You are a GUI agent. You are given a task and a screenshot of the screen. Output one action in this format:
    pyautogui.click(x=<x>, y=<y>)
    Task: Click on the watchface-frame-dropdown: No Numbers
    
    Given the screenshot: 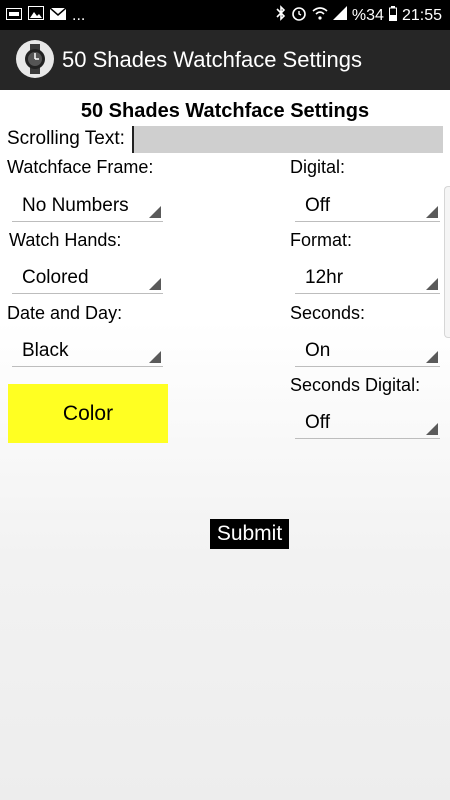 What is the action you would take?
    pyautogui.click(x=87, y=206)
    